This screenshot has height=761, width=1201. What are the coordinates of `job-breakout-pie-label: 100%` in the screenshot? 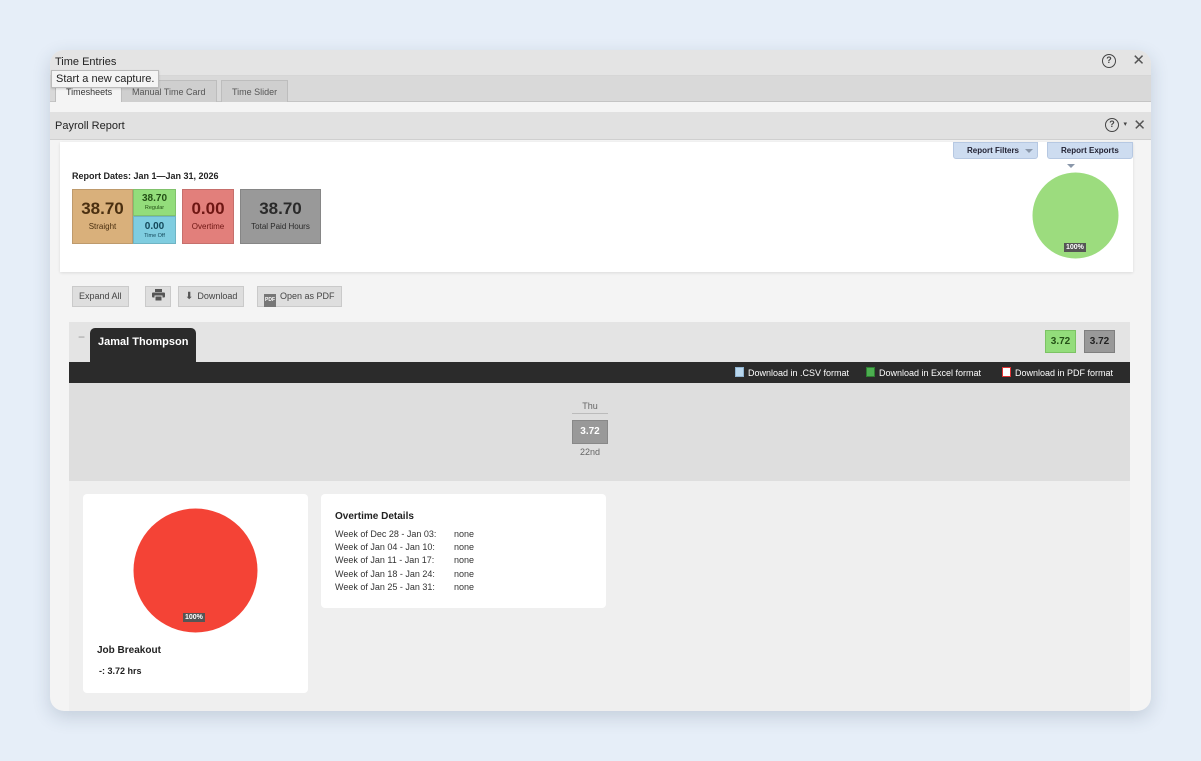 It's located at (194, 617).